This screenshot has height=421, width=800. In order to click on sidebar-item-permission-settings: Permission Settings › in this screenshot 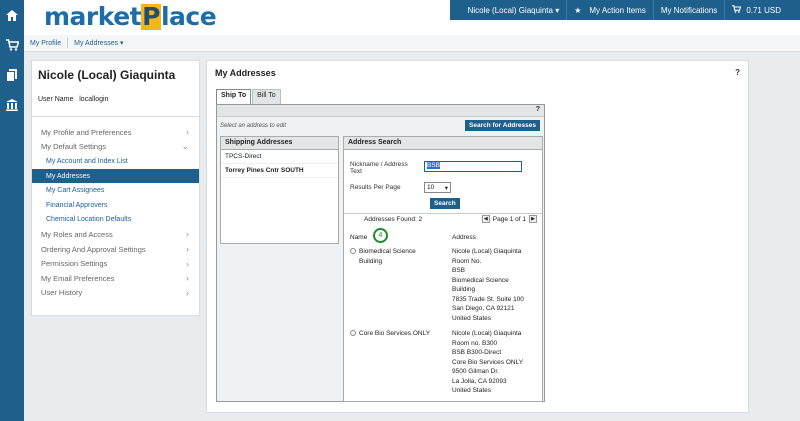, I will do `click(115, 263)`.